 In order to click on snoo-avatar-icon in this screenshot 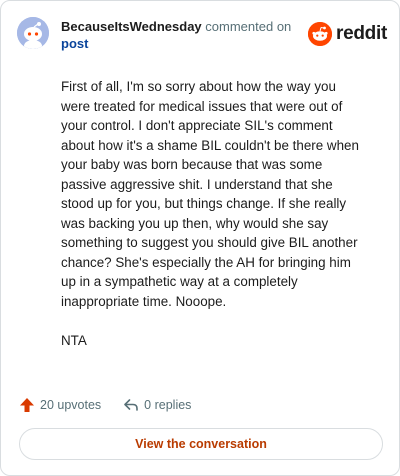, I will do `click(33, 33)`.